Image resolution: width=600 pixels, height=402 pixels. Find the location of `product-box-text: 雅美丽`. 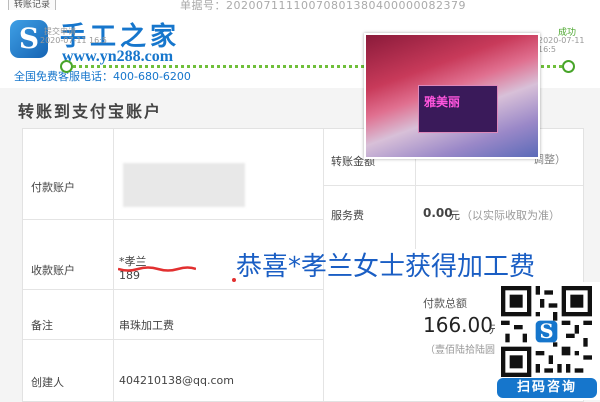

product-box-text: 雅美丽 is located at coordinates (442, 102).